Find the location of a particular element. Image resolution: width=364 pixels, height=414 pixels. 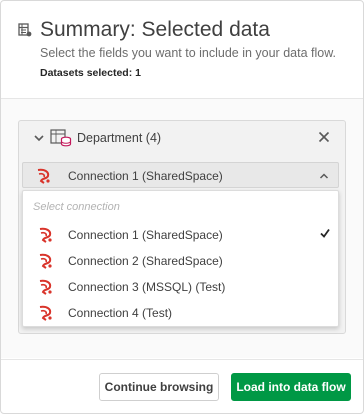

connection-option: Connection 1 (SharedSpace) is located at coordinates (180, 235).